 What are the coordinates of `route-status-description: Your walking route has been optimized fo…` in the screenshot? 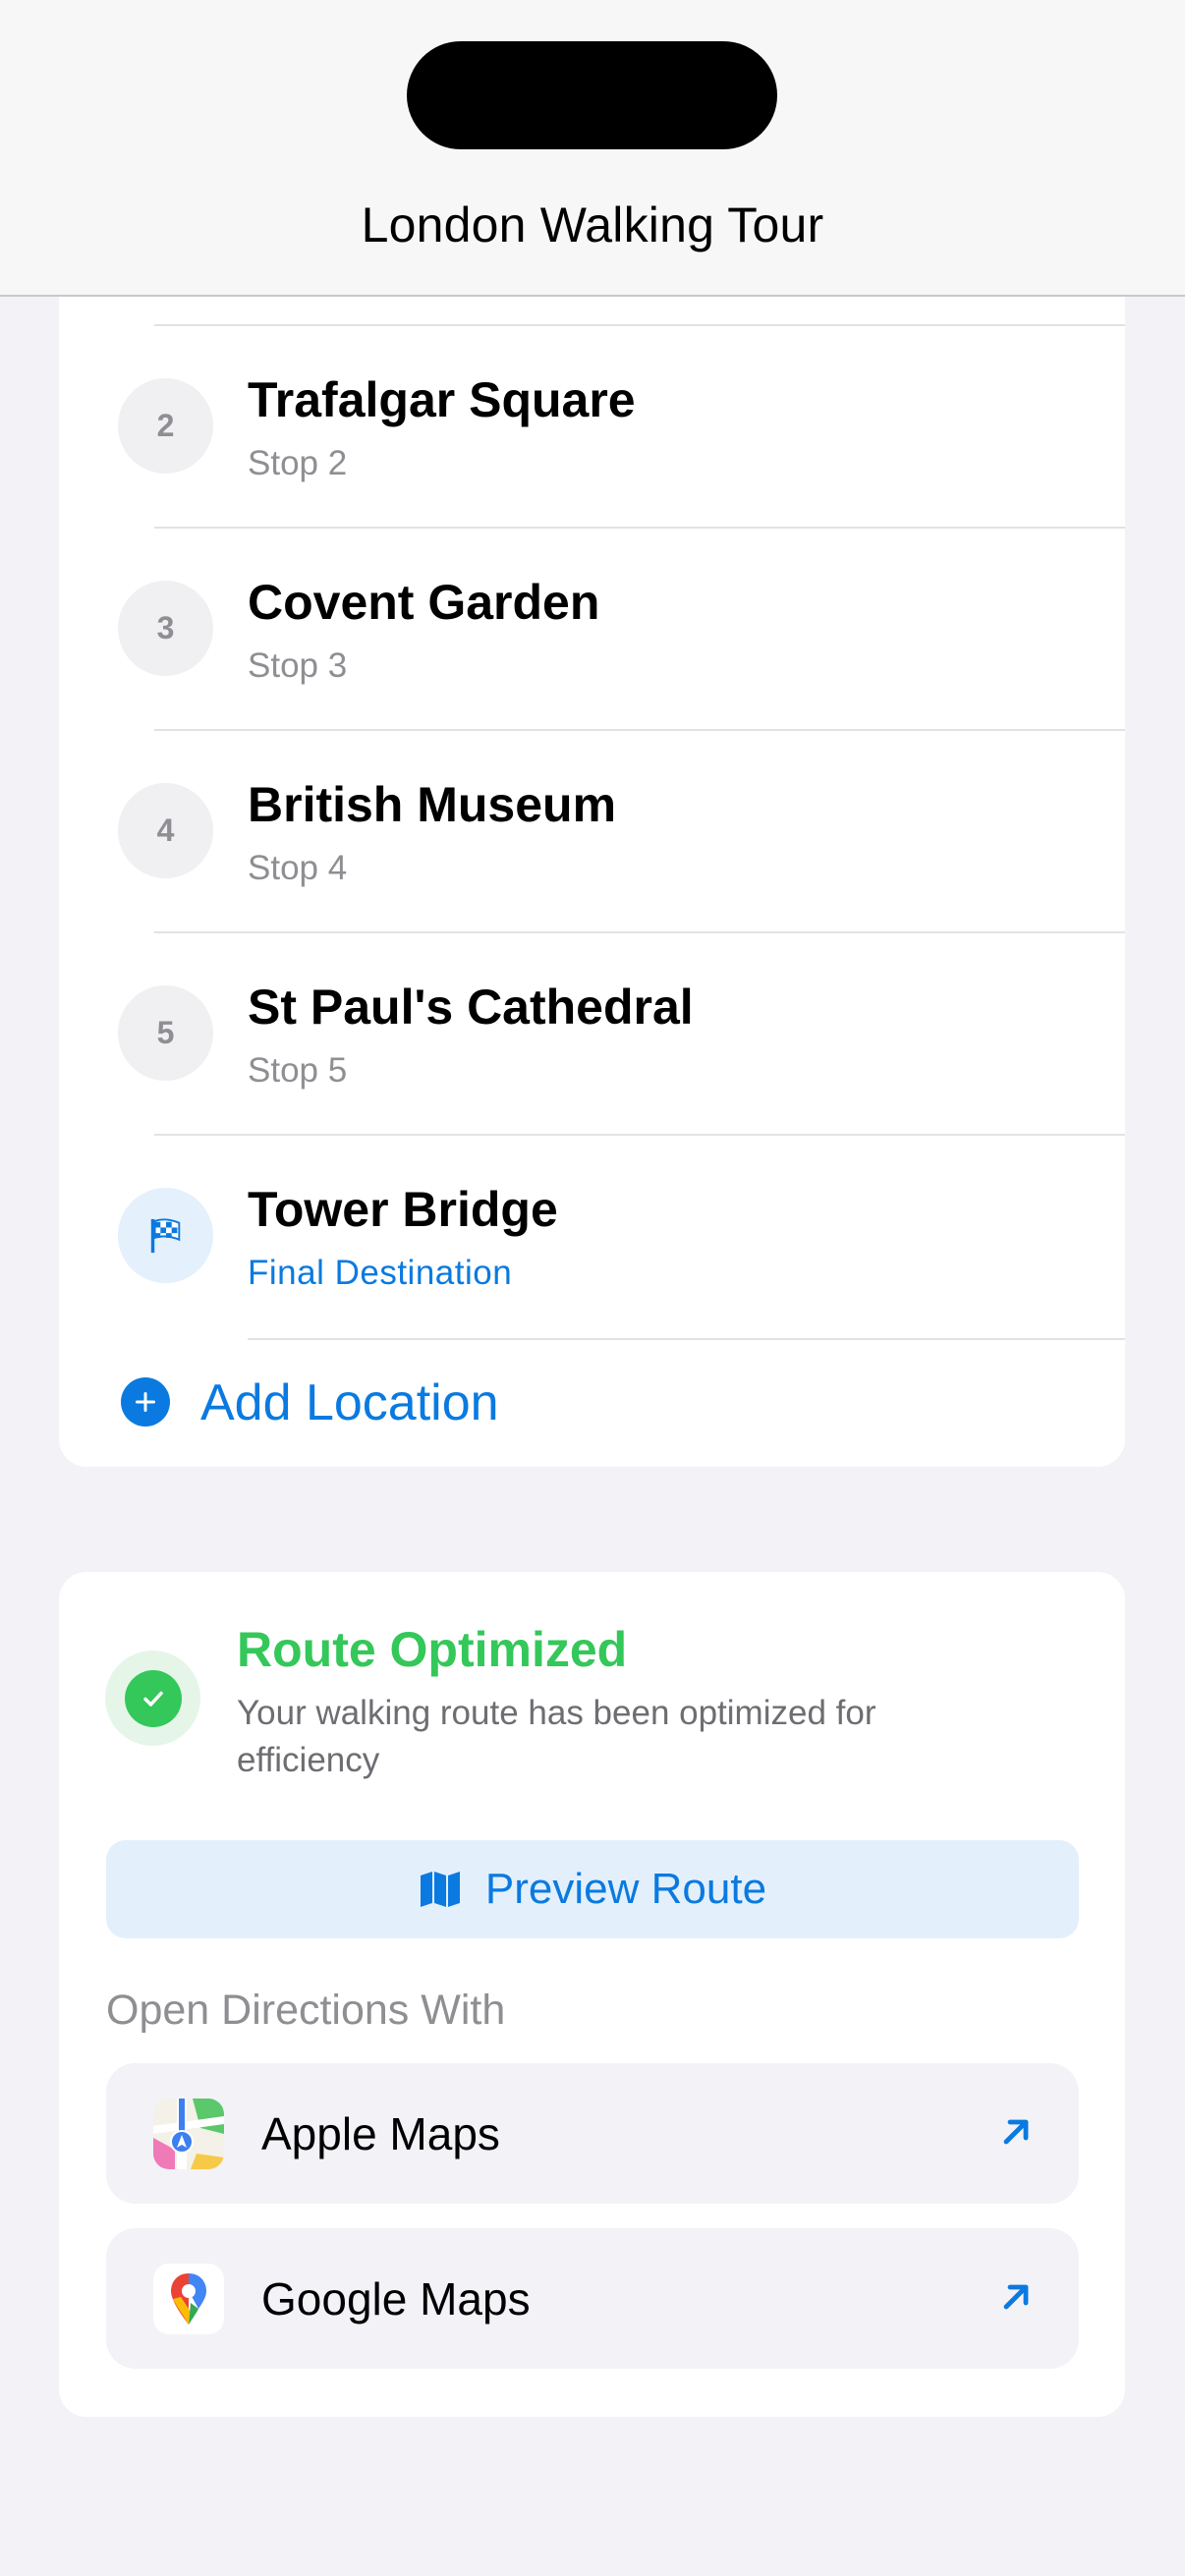 It's located at (557, 1736).